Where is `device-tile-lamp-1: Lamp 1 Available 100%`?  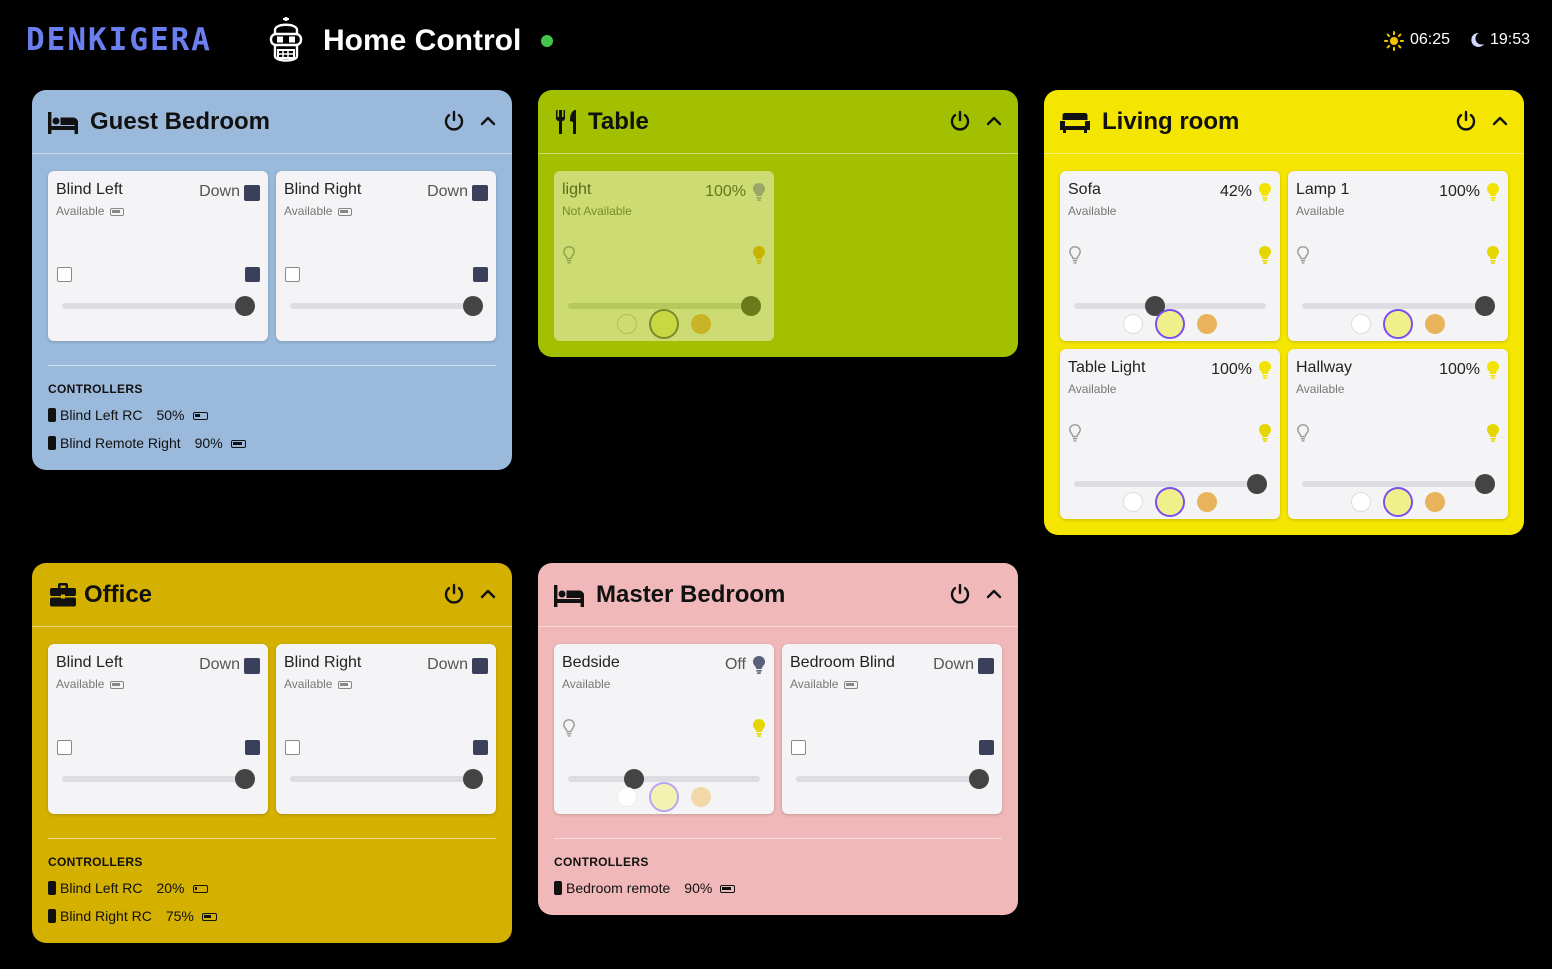
device-tile-lamp-1: Lamp 1 Available 100% is located at coordinates (1398, 256).